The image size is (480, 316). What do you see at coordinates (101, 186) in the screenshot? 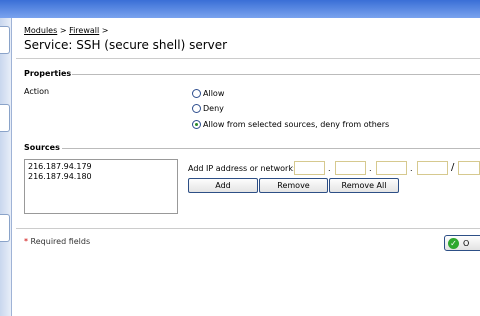
I see `sources-listbox: 216.187.94.179 216.187.94.180` at bounding box center [101, 186].